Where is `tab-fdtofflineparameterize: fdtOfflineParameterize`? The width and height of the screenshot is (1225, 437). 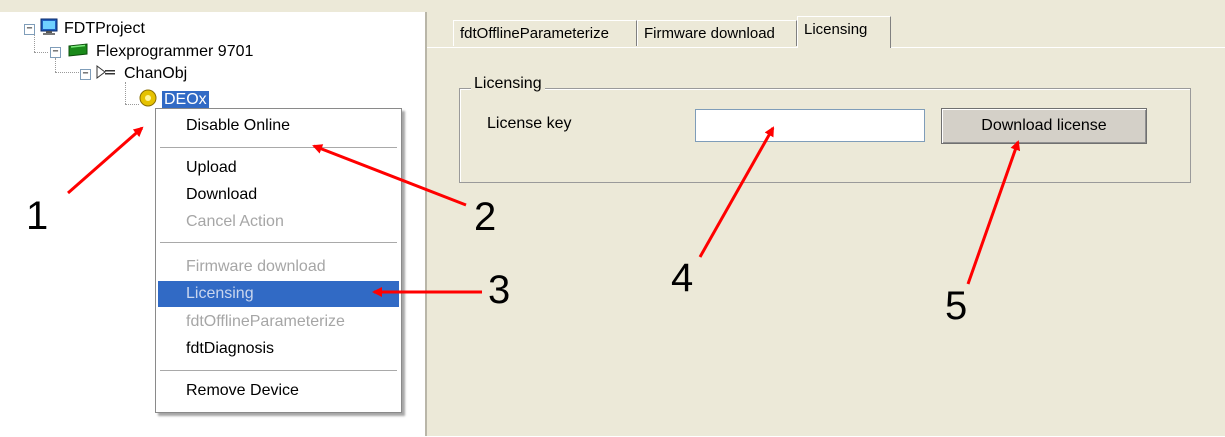
tab-fdtofflineparameterize: fdtOfflineParameterize is located at coordinates (545, 33).